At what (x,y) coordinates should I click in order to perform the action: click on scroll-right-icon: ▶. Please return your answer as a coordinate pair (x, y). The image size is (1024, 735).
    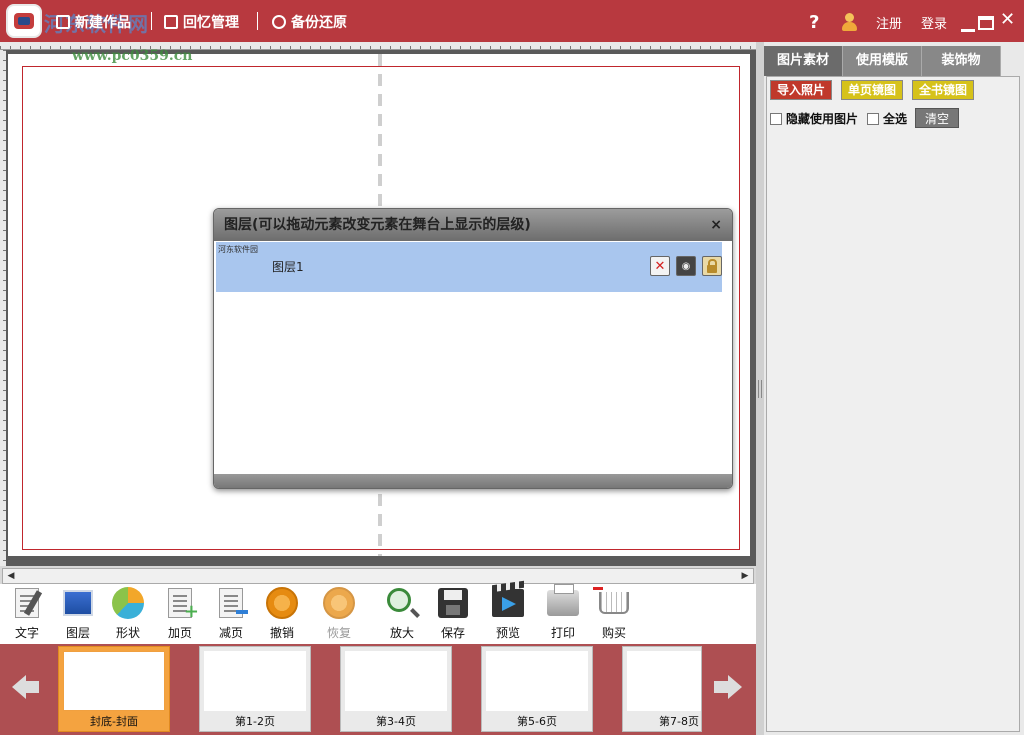
    Looking at the image, I should click on (745, 576).